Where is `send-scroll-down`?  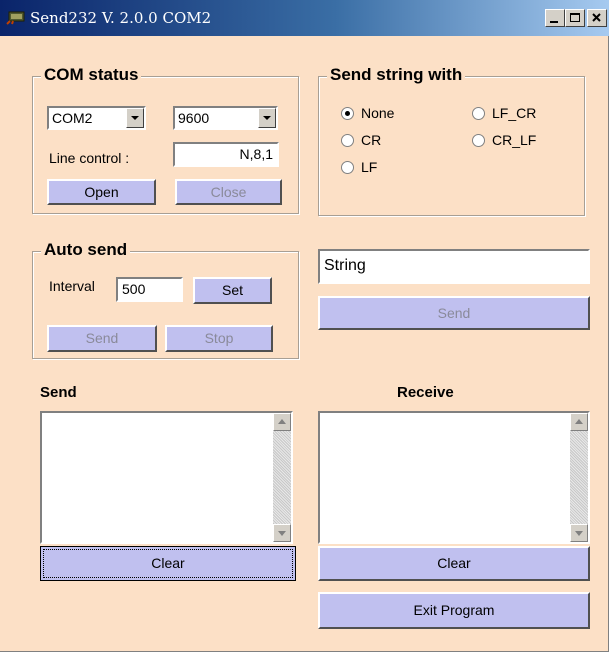
send-scroll-down is located at coordinates (282, 533).